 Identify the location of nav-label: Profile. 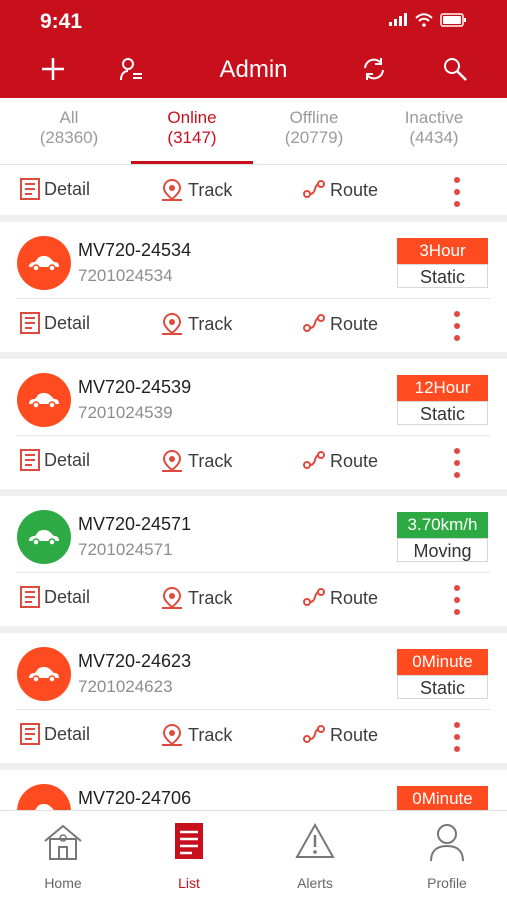
(447, 883).